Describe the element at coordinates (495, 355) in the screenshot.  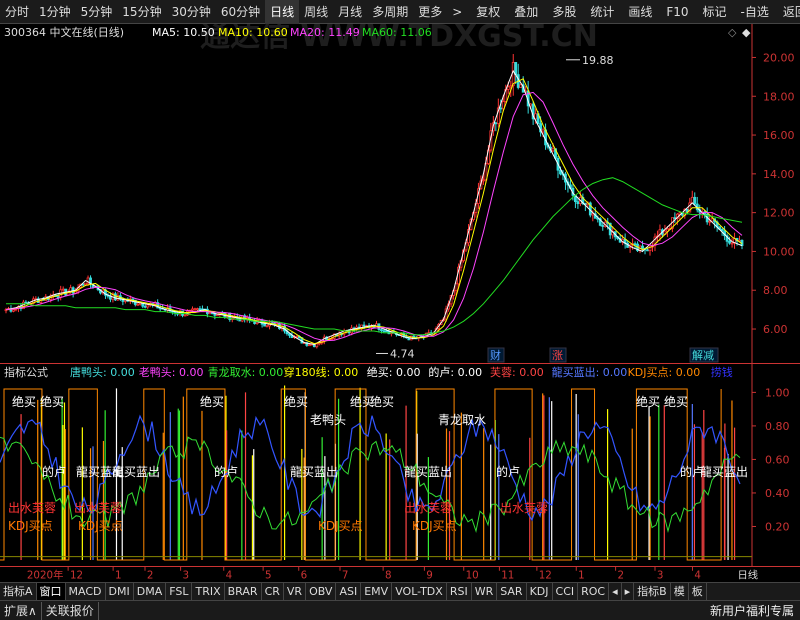
I see `event-marker-0: 财` at that location.